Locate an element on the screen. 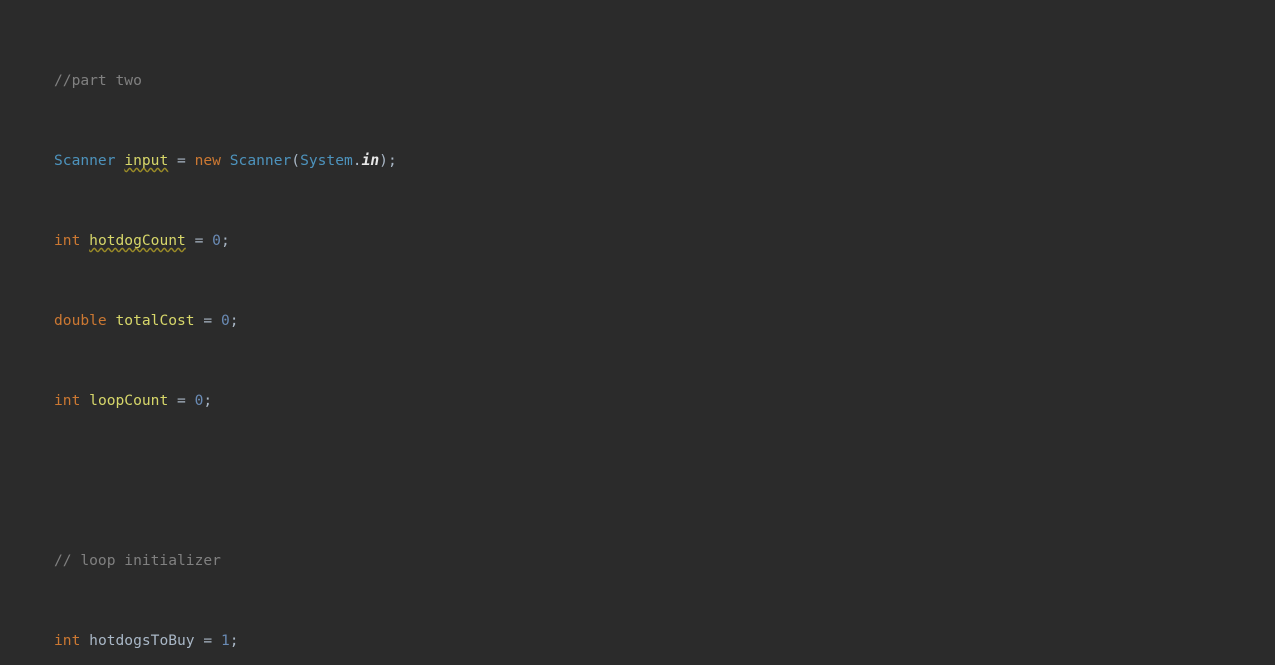  code-line: int hotdogCount = 0; is located at coordinates (637, 241).